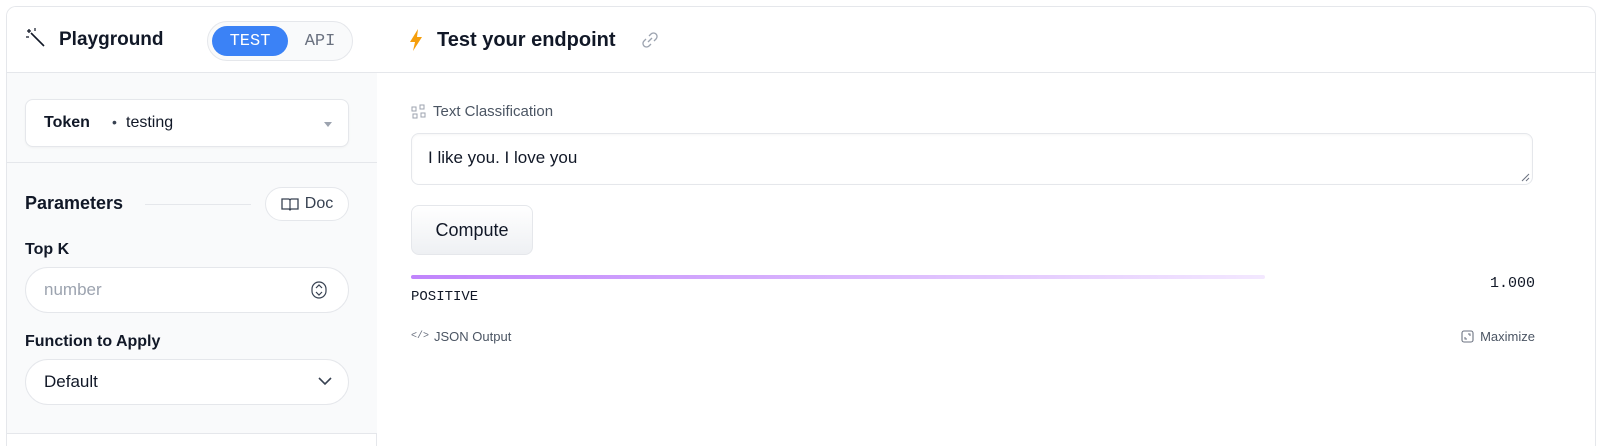 Image resolution: width=1600 pixels, height=446 pixels. Describe the element at coordinates (319, 203) in the screenshot. I see `doc-button-label: Doc` at that location.